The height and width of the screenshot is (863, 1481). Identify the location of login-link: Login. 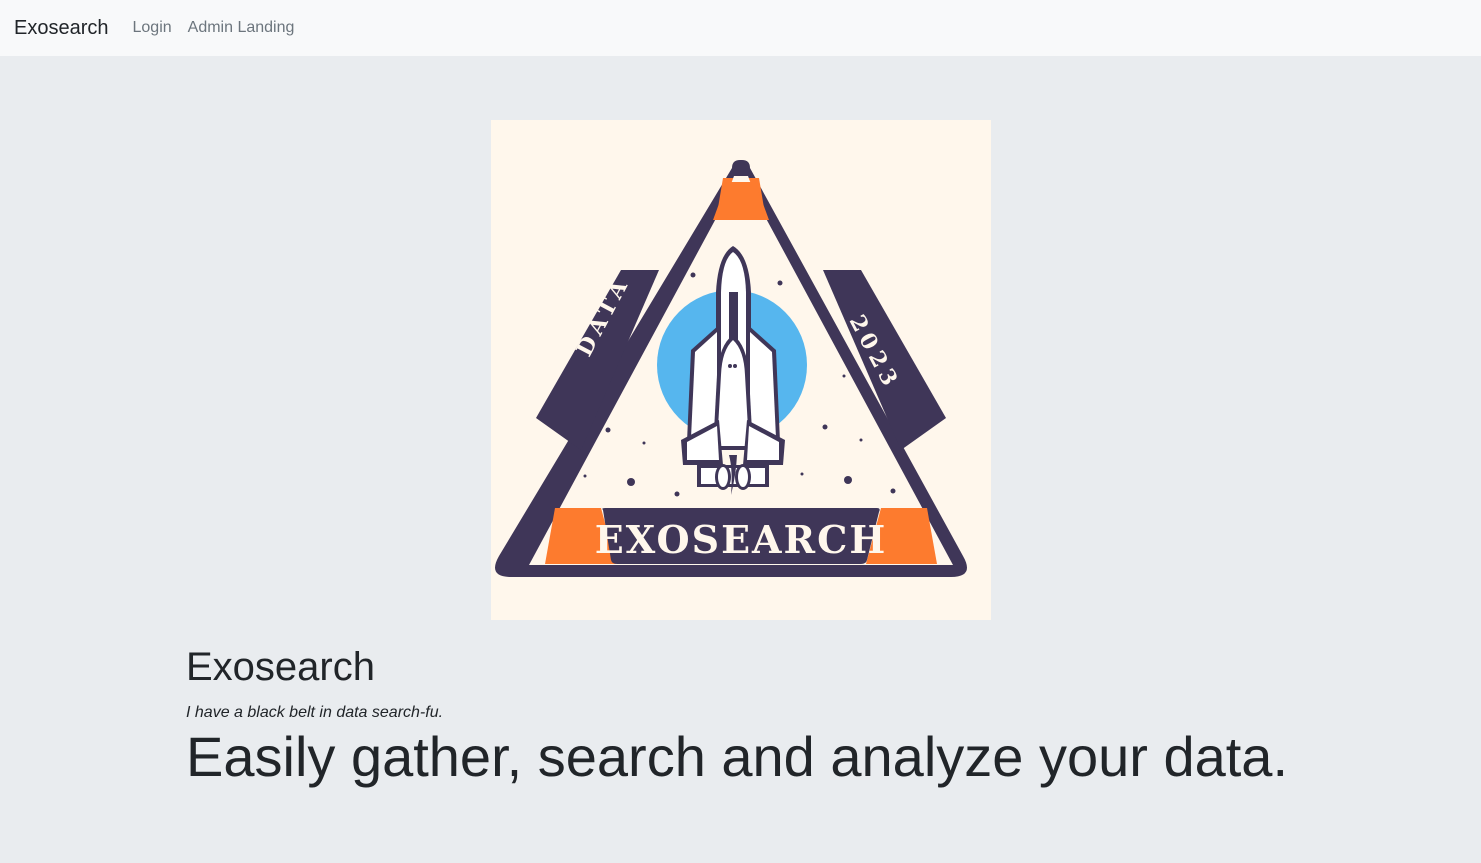
(152, 28).